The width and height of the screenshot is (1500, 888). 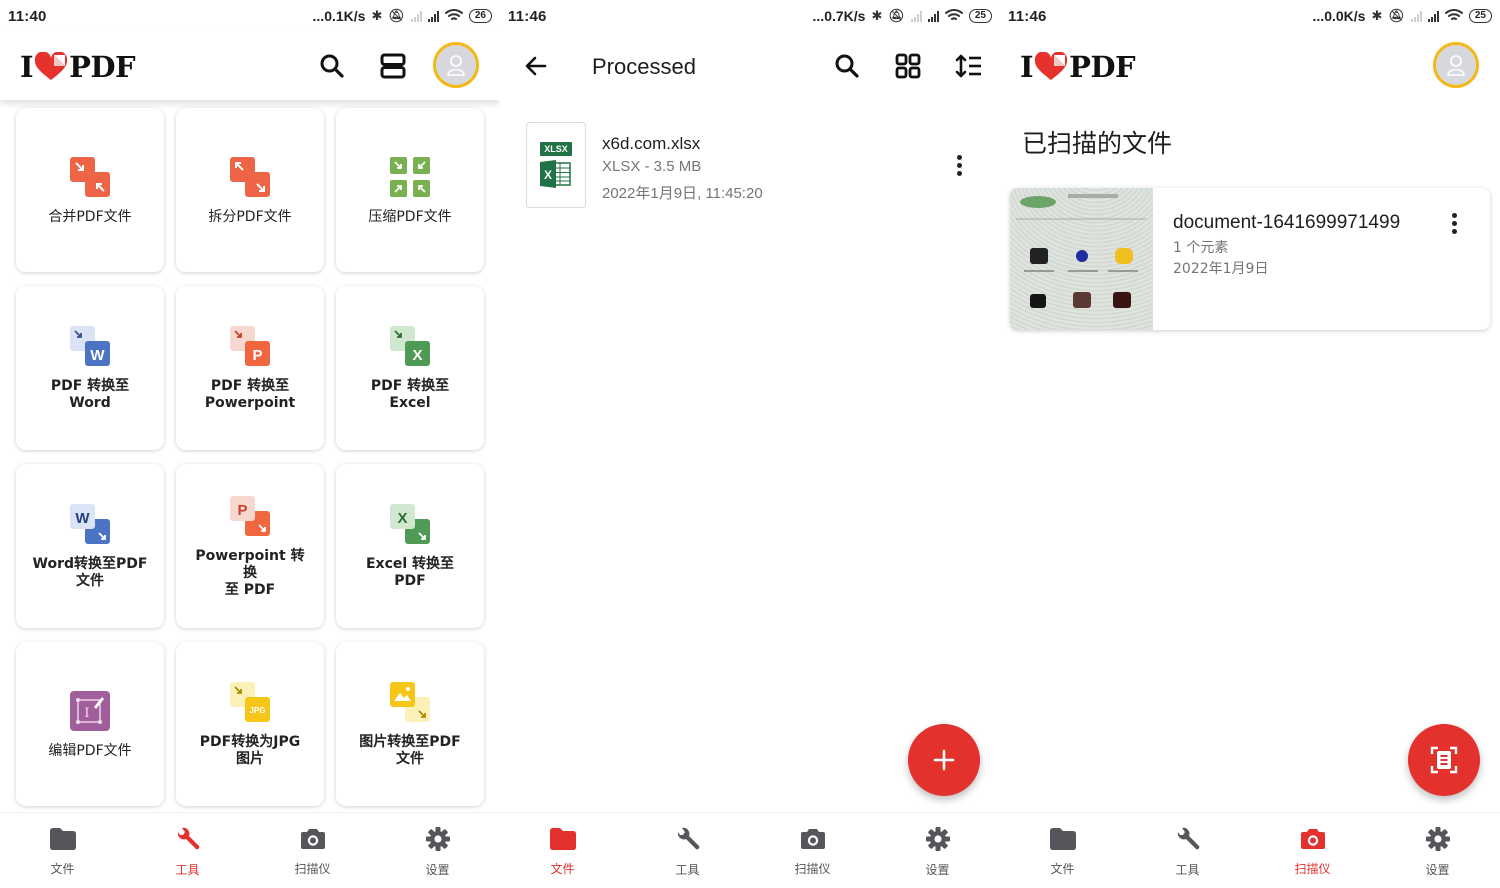 I want to click on file-more-button, so click(x=959, y=165).